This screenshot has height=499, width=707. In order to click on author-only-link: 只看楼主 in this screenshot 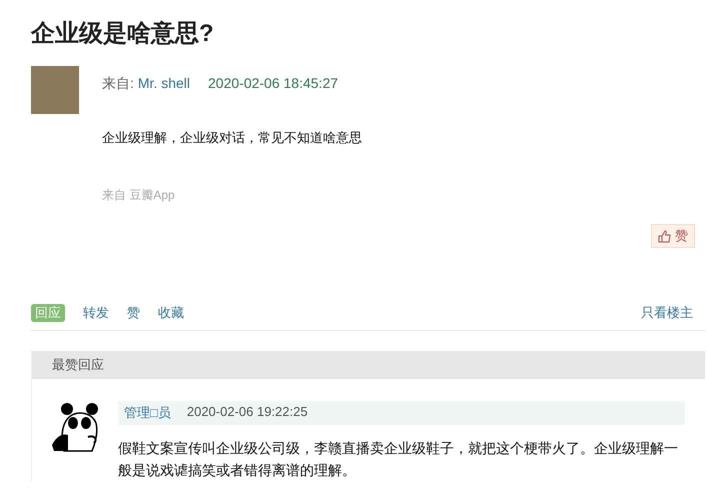, I will do `click(667, 313)`.